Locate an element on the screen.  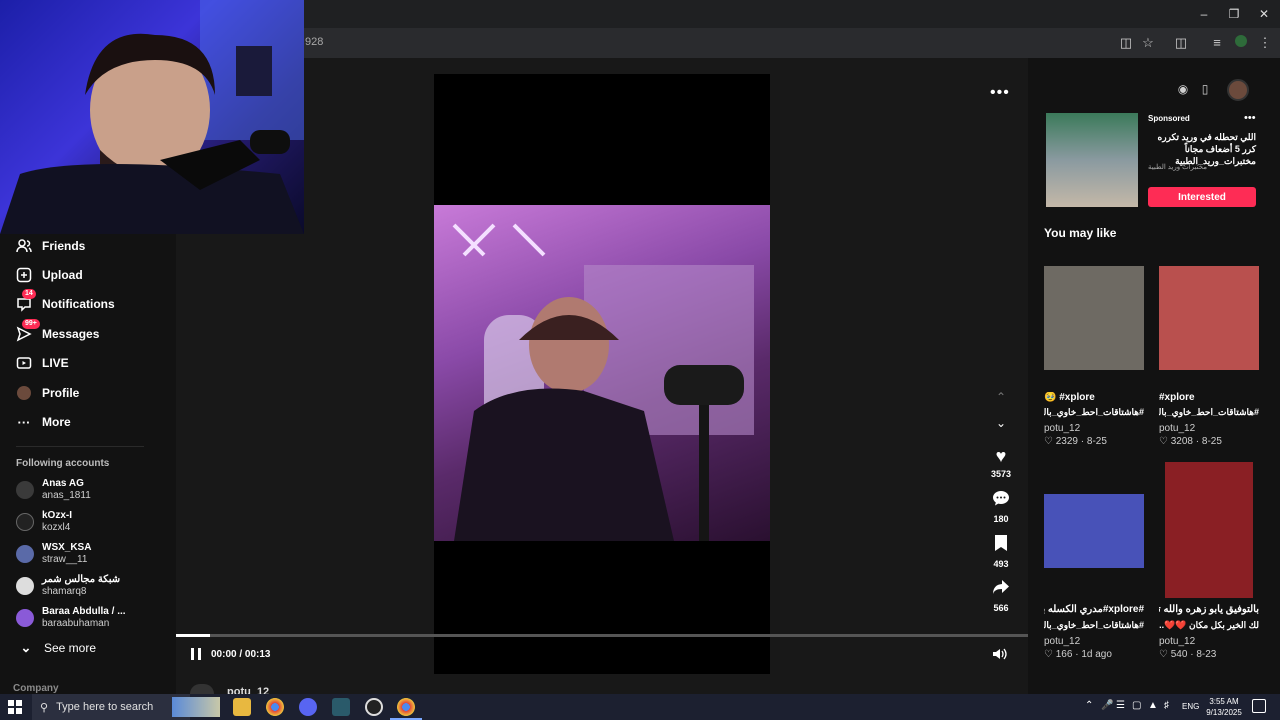
playback-time: 00:00 / 00:13 is located at coordinates (241, 654).